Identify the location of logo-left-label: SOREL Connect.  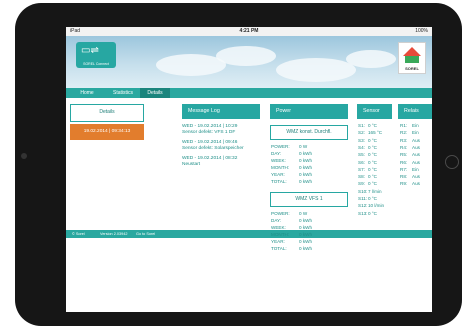
(96, 64).